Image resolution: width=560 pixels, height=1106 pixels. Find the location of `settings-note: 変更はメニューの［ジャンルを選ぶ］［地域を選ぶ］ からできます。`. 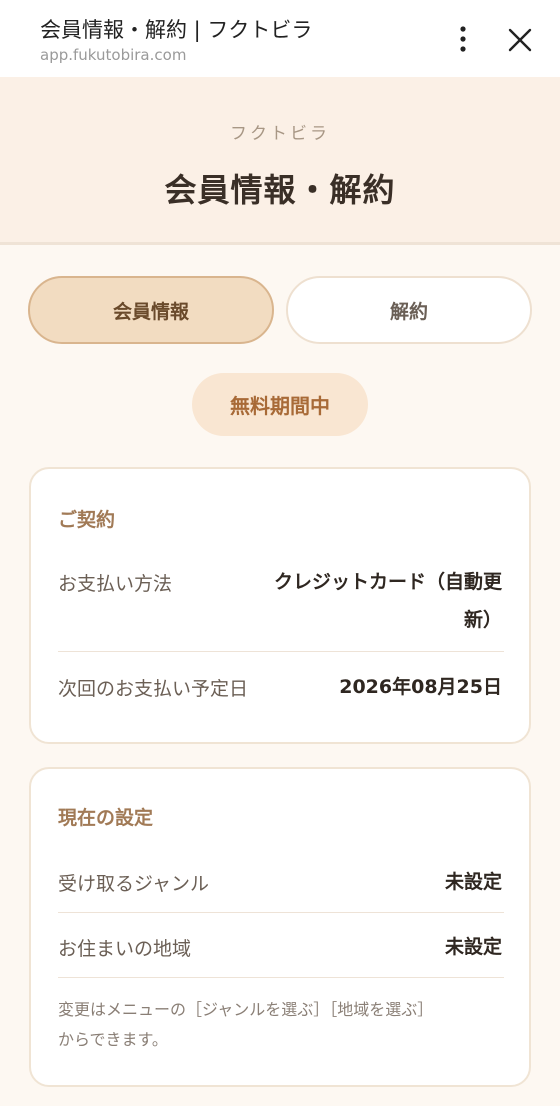

settings-note: 変更はメニューの［ジャンルを選ぶ］［地域を選ぶ］ からできます。 is located at coordinates (283, 1025).